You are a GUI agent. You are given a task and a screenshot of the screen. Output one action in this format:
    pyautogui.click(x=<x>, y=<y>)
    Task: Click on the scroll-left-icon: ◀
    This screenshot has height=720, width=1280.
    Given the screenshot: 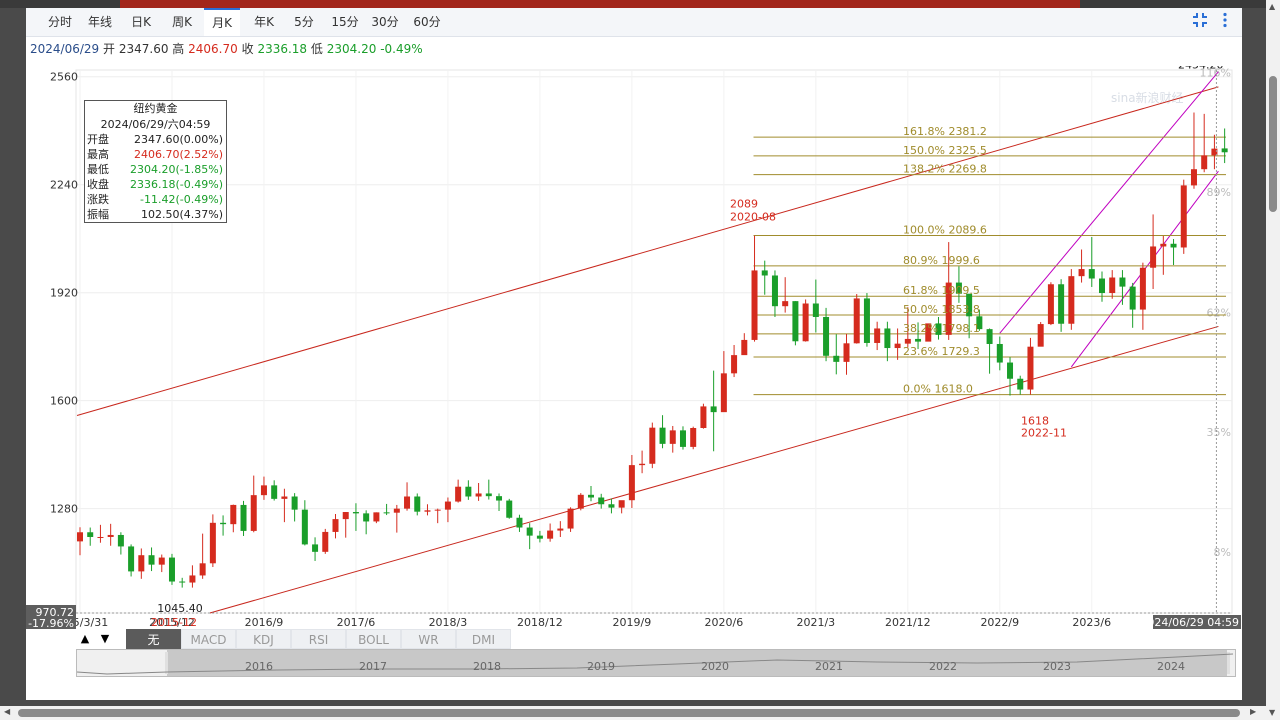 What is the action you would take?
    pyautogui.click(x=7, y=711)
    